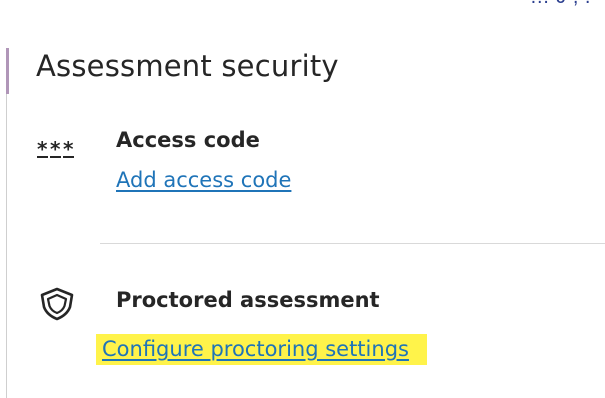 Image resolution: width=605 pixels, height=398 pixels. I want to click on section-left-border, so click(6, 246).